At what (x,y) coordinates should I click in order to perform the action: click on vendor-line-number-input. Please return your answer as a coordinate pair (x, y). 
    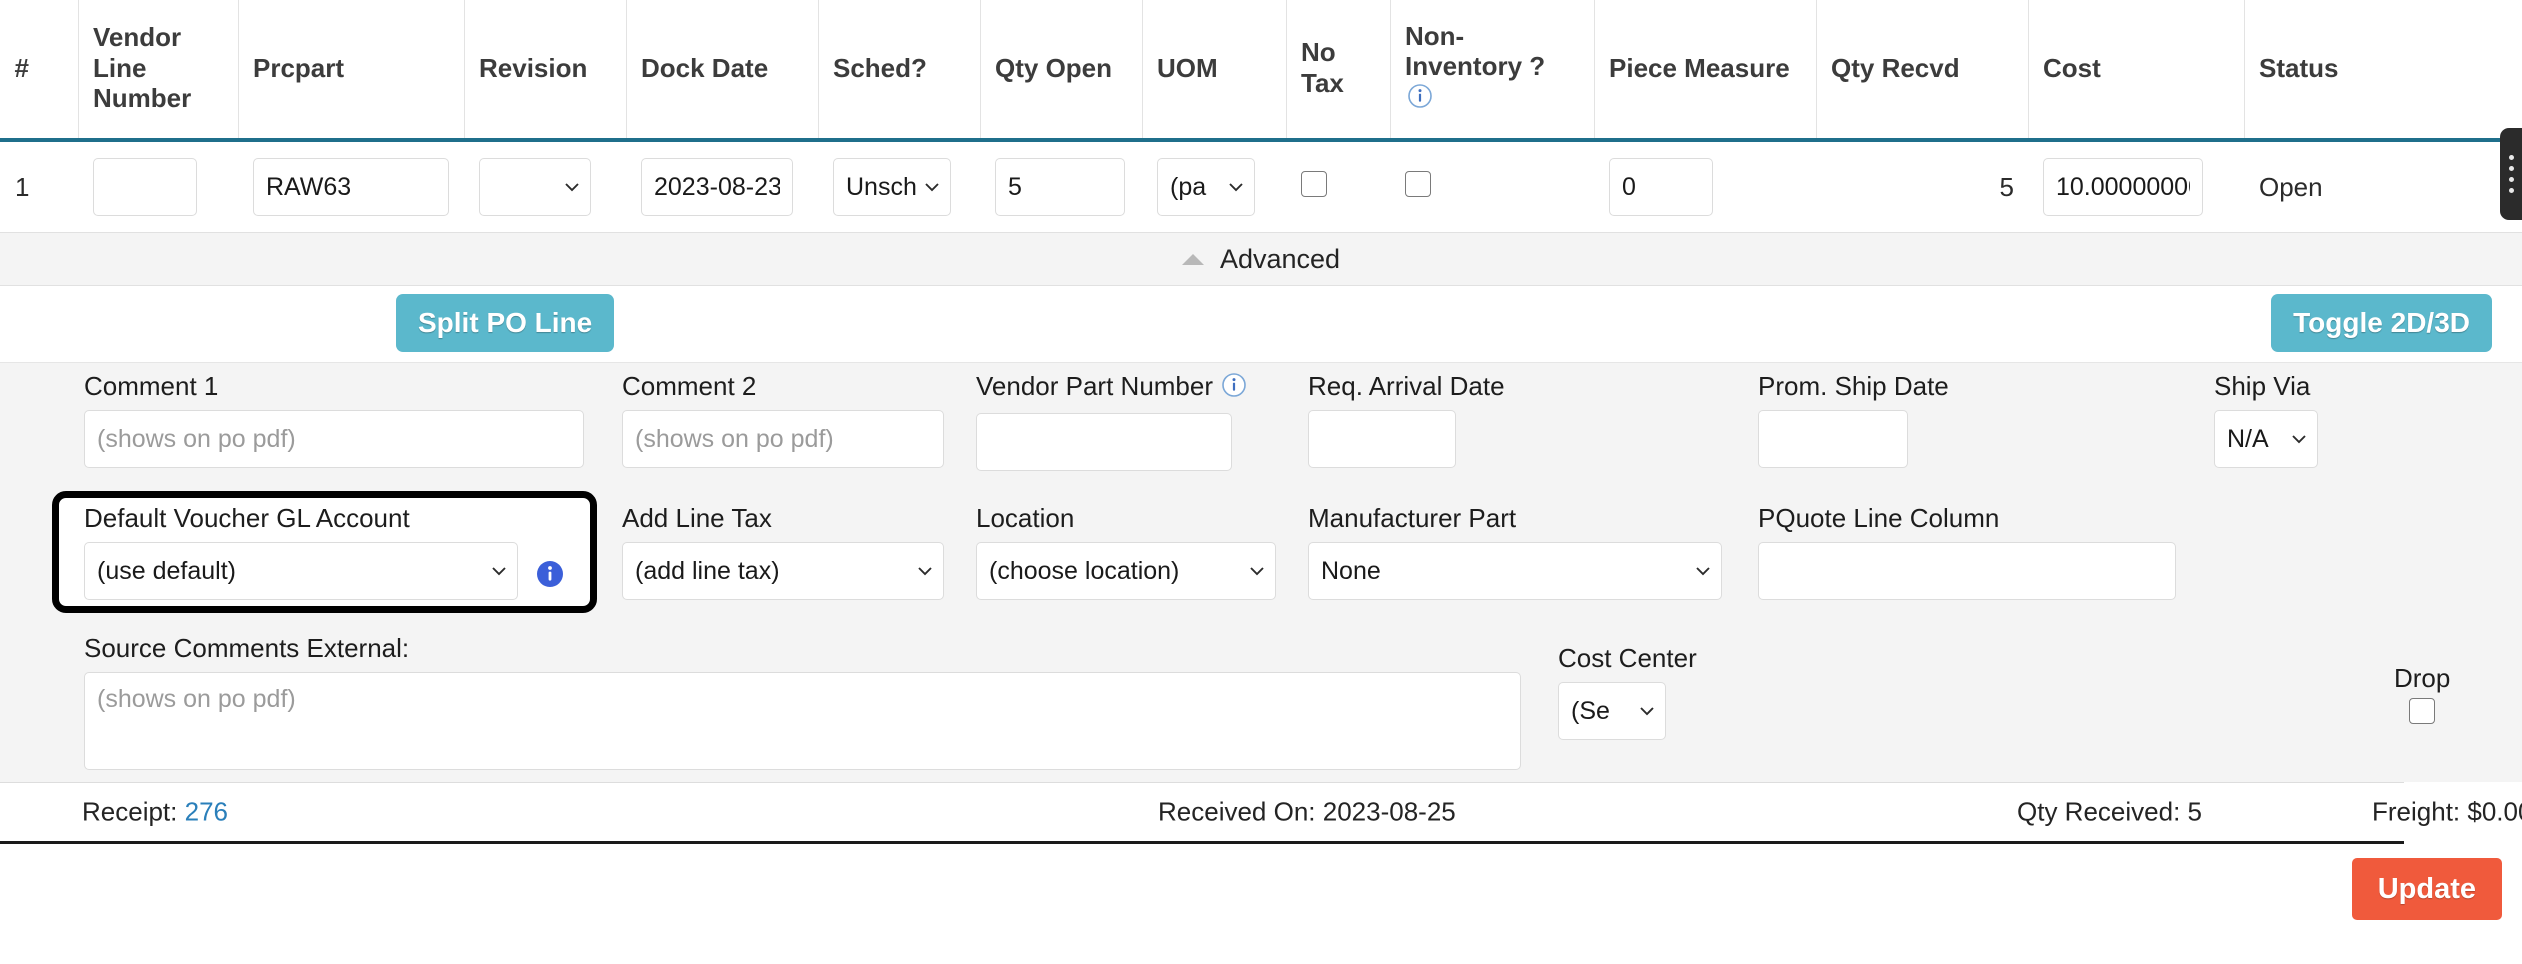
    Looking at the image, I should click on (145, 187).